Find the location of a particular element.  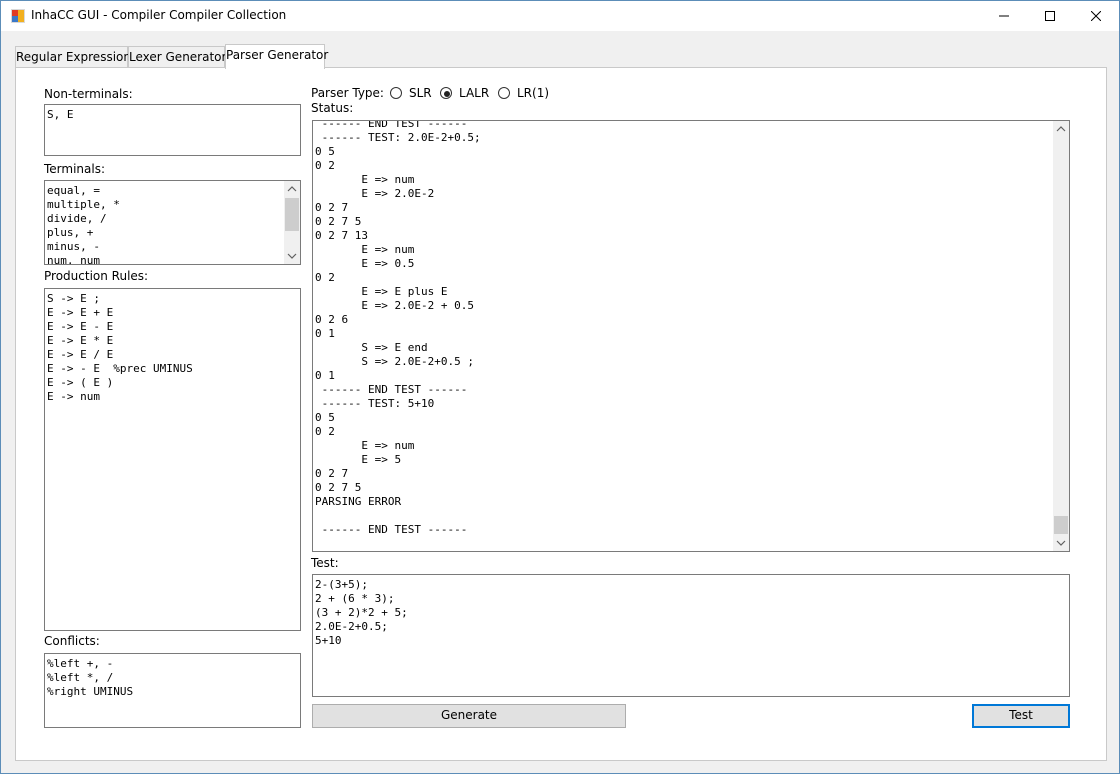

nonterminals-label: Non-terminals: is located at coordinates (88, 94).